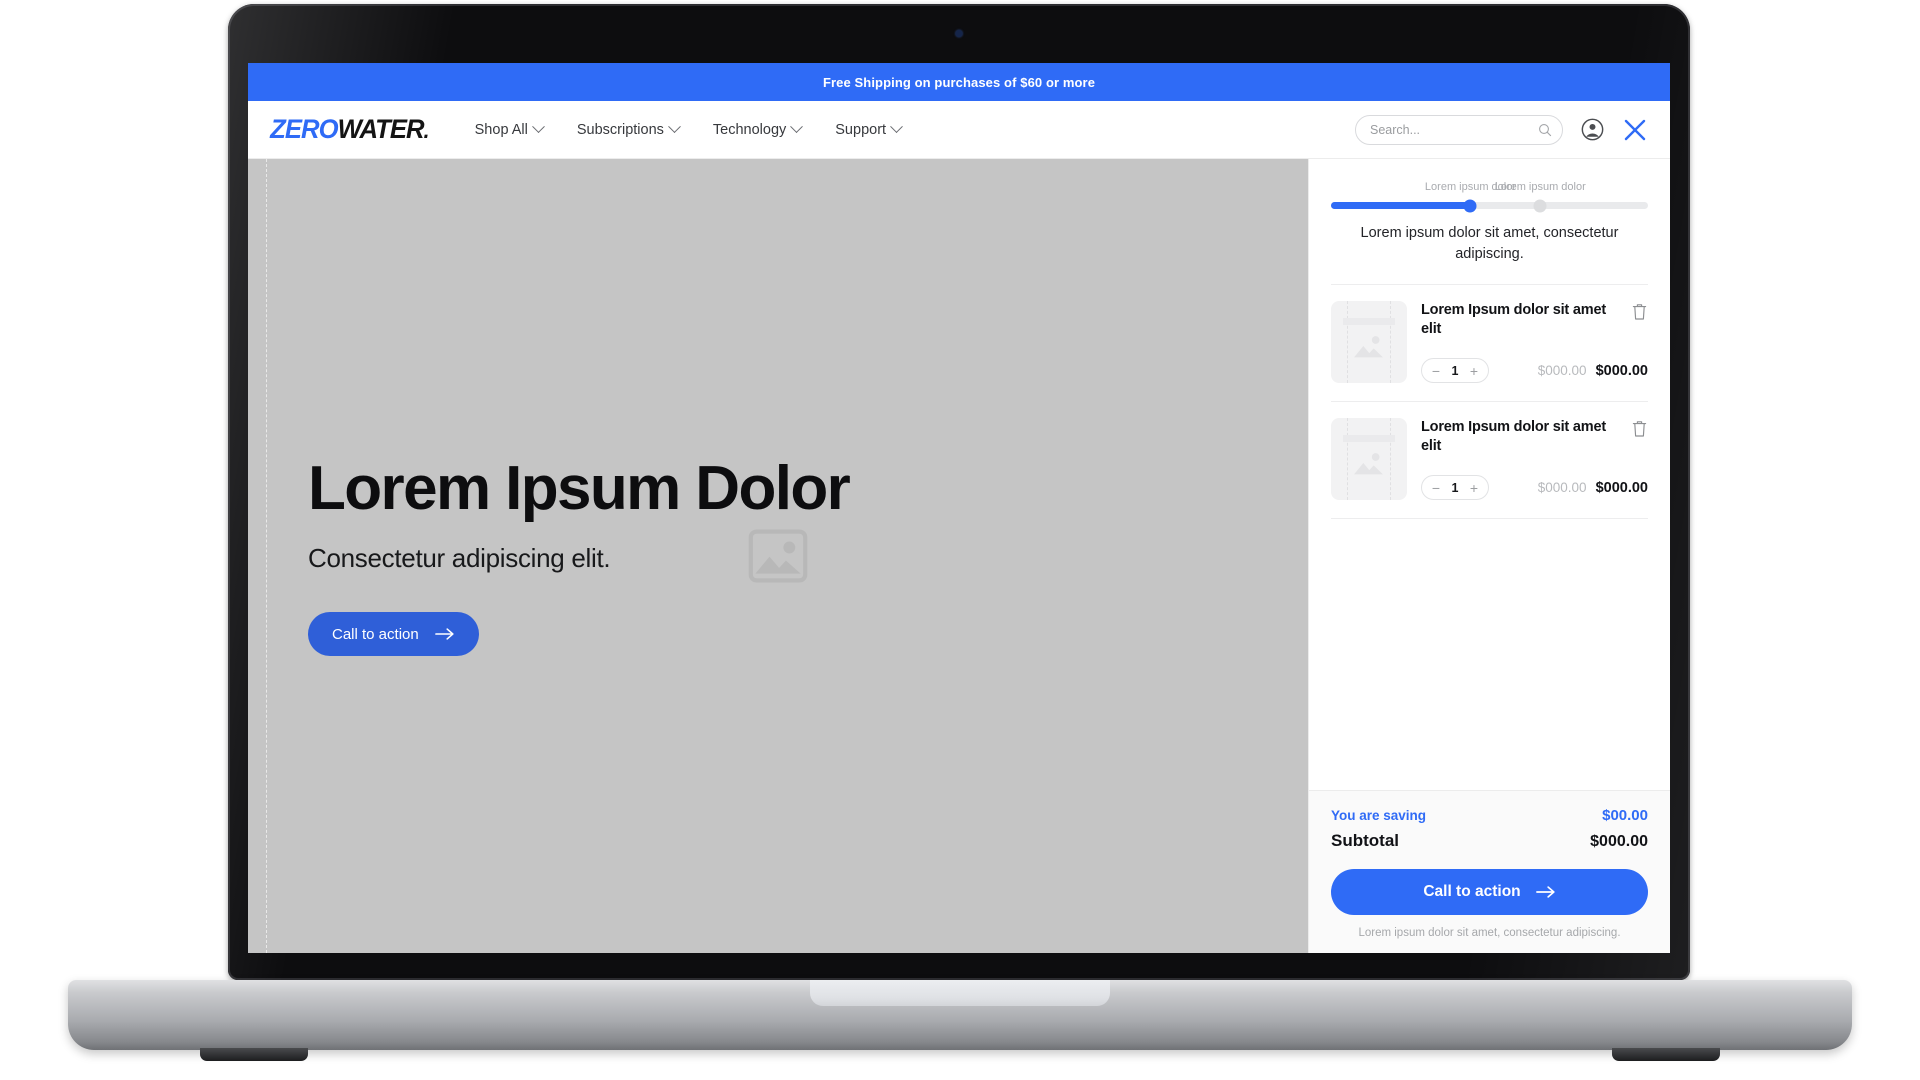  I want to click on nav-item-technology: Technology, so click(758, 129).